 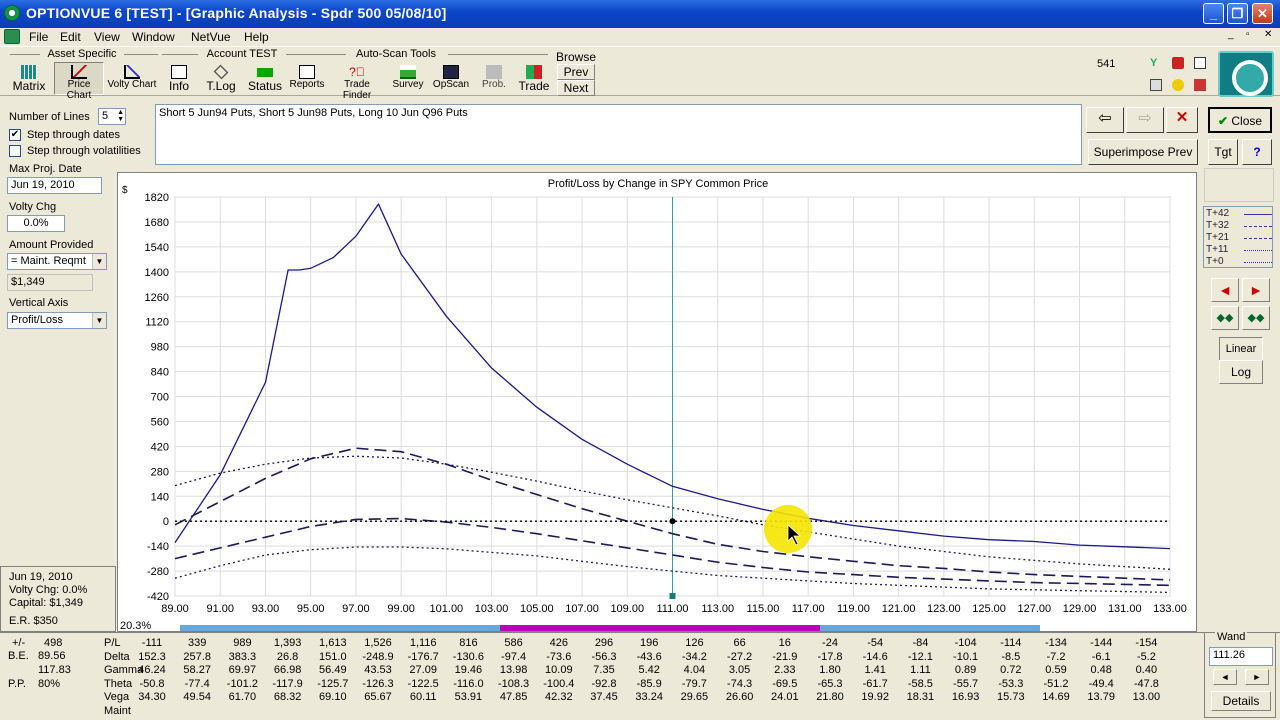 I want to click on info-icon, so click(x=179, y=72).